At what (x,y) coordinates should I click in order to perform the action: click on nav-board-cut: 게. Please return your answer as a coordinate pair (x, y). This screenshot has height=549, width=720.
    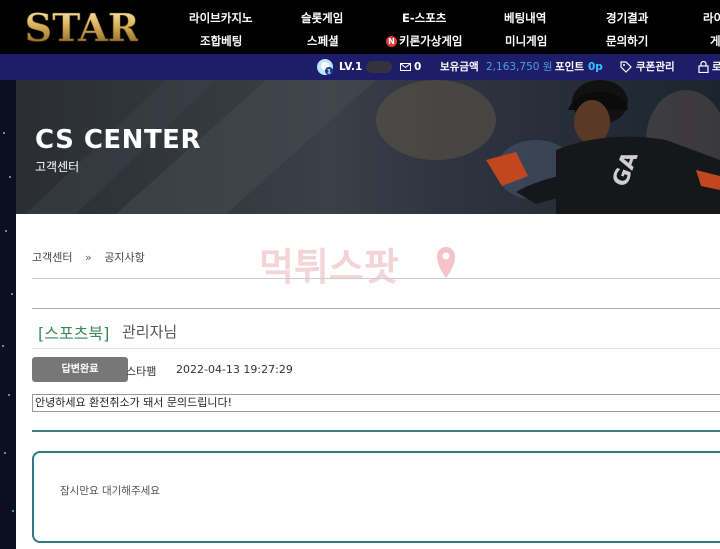
    Looking at the image, I should click on (715, 41).